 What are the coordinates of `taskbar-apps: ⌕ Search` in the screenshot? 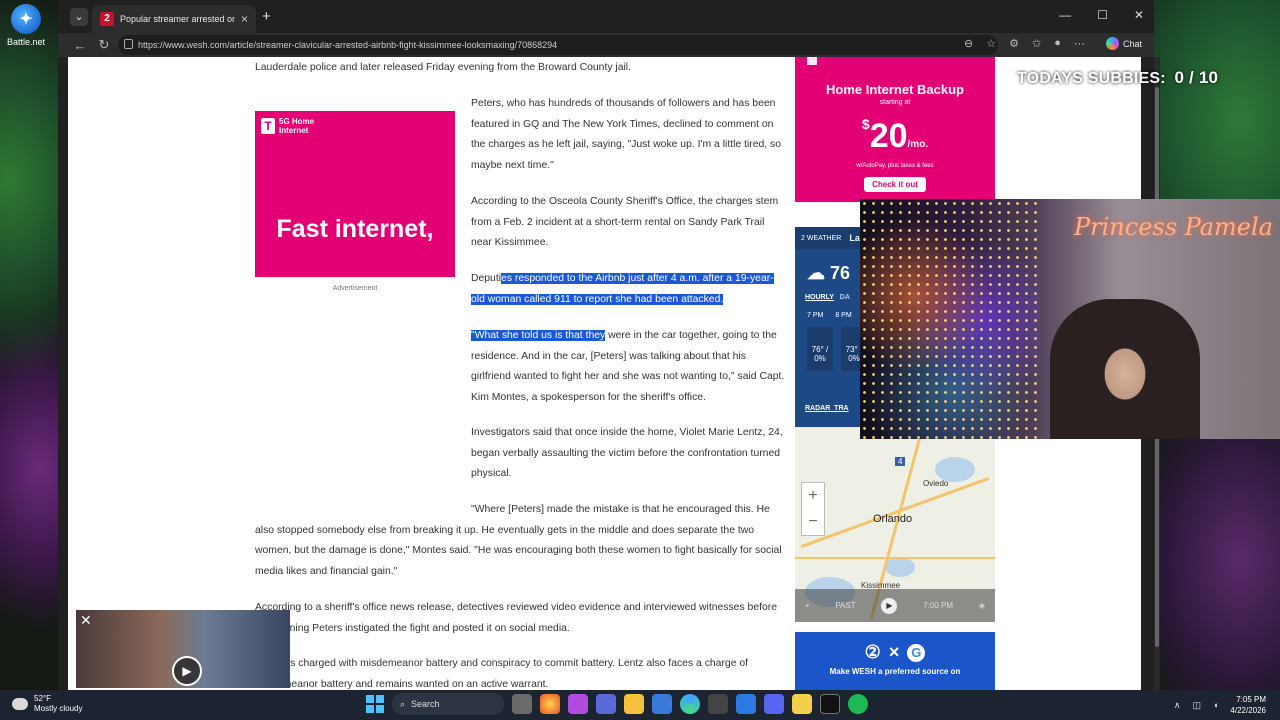 It's located at (617, 704).